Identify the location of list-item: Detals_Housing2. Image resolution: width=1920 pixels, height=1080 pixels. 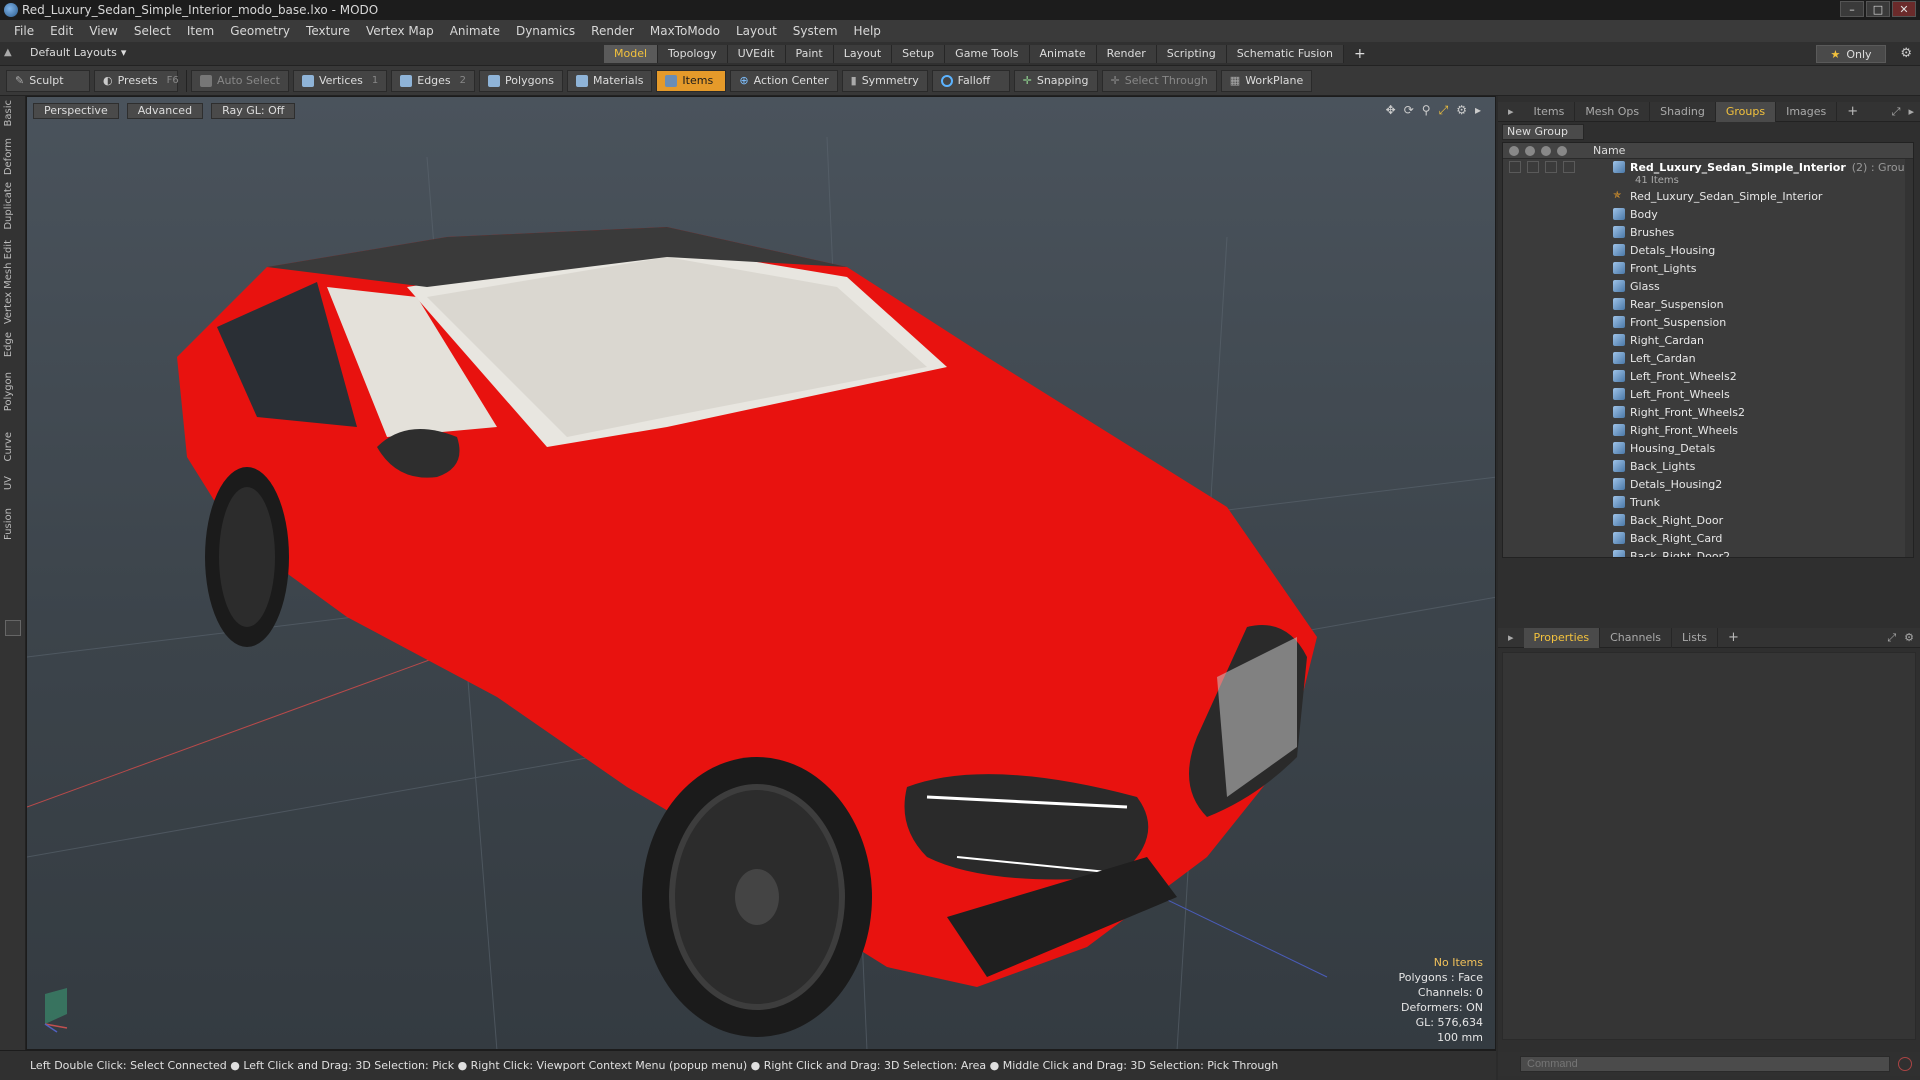
(1708, 484).